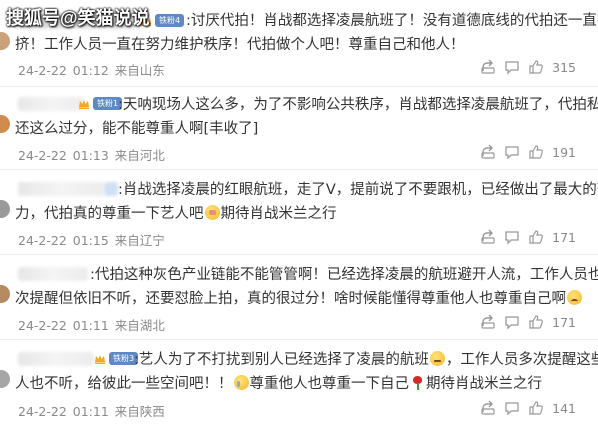 Image resolution: width=598 pixels, height=432 pixels. I want to click on comment-actions: 141, so click(528, 408).